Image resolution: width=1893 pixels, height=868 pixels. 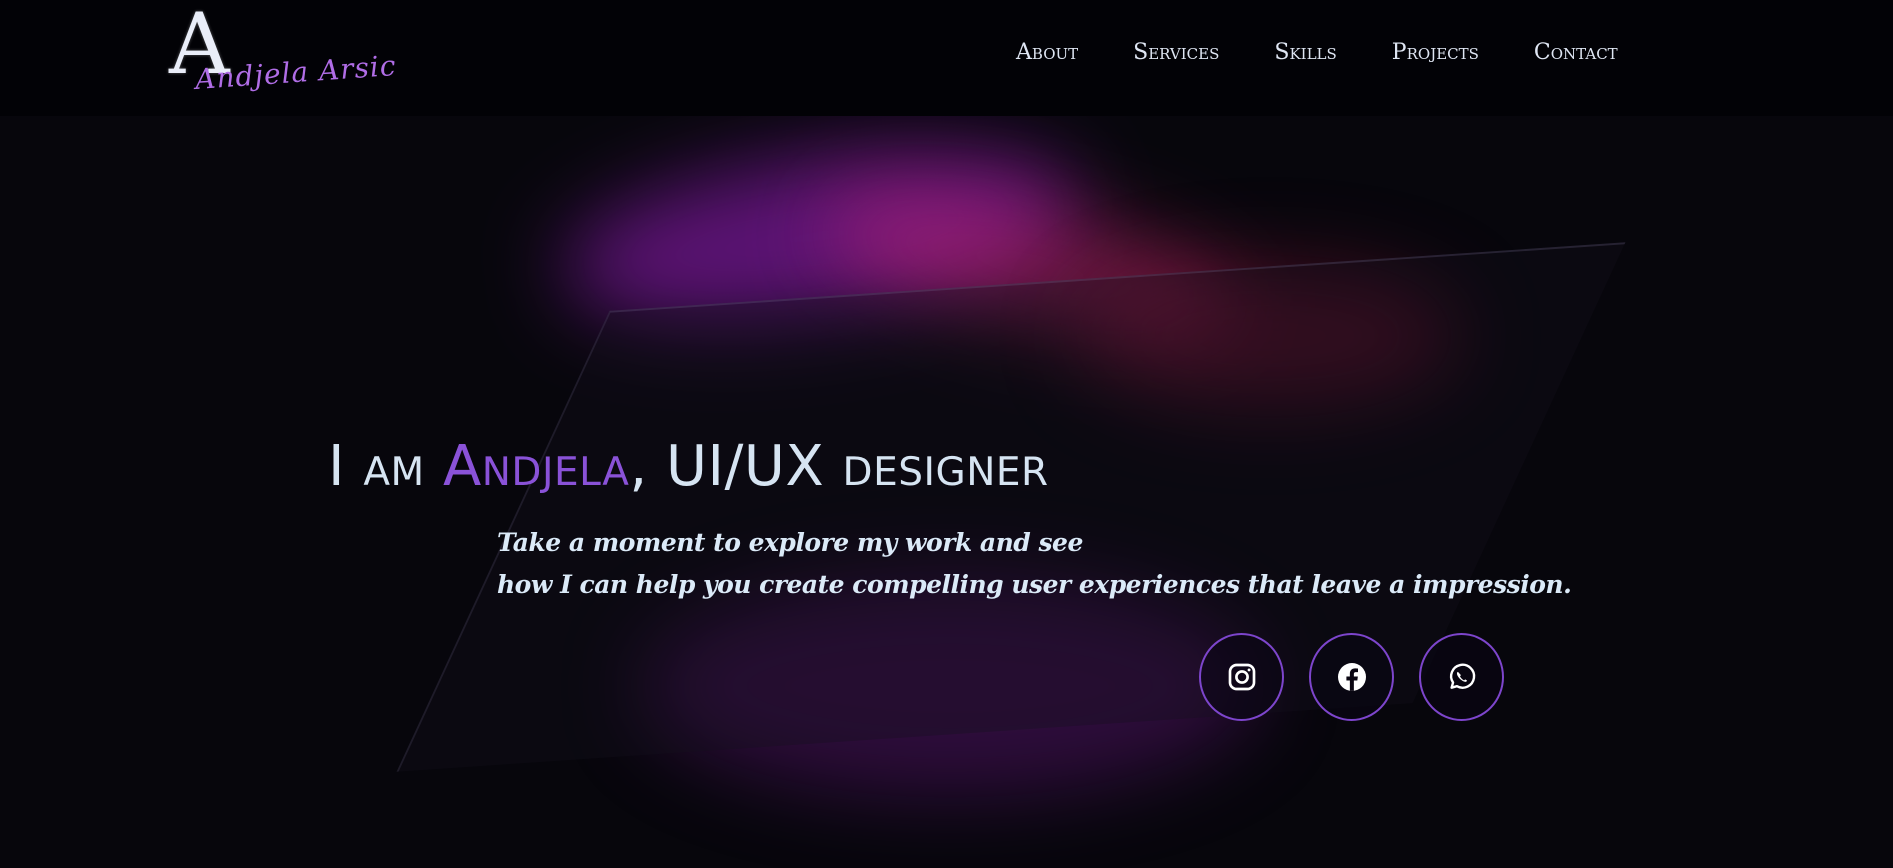 What do you see at coordinates (1305, 52) in the screenshot?
I see `nav-link-skills: Skills` at bounding box center [1305, 52].